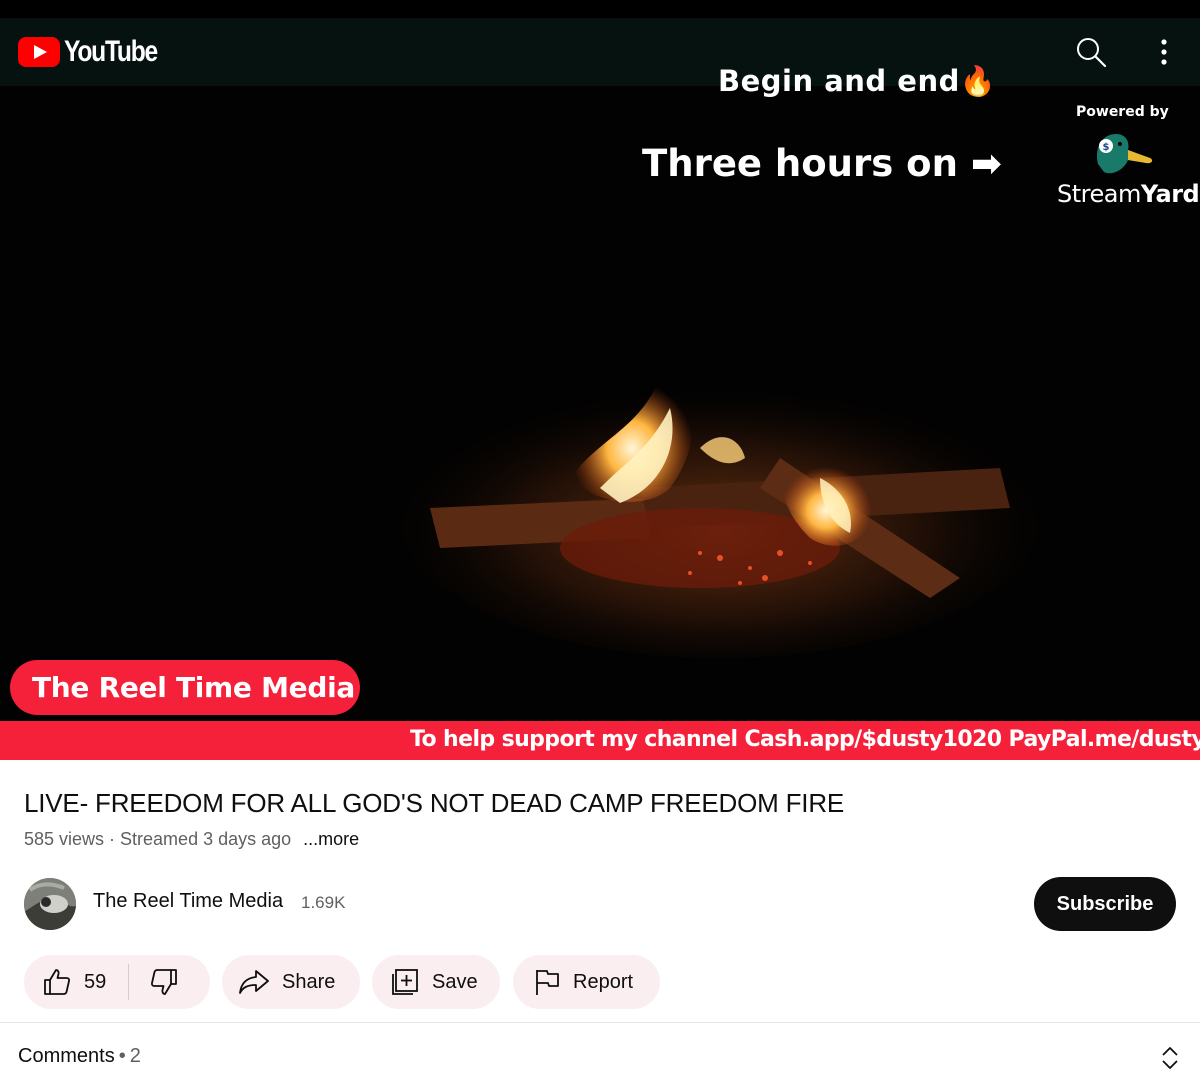 This screenshot has height=1088, width=1200. I want to click on streamyard-wordmark: StreamYard, so click(1128, 194).